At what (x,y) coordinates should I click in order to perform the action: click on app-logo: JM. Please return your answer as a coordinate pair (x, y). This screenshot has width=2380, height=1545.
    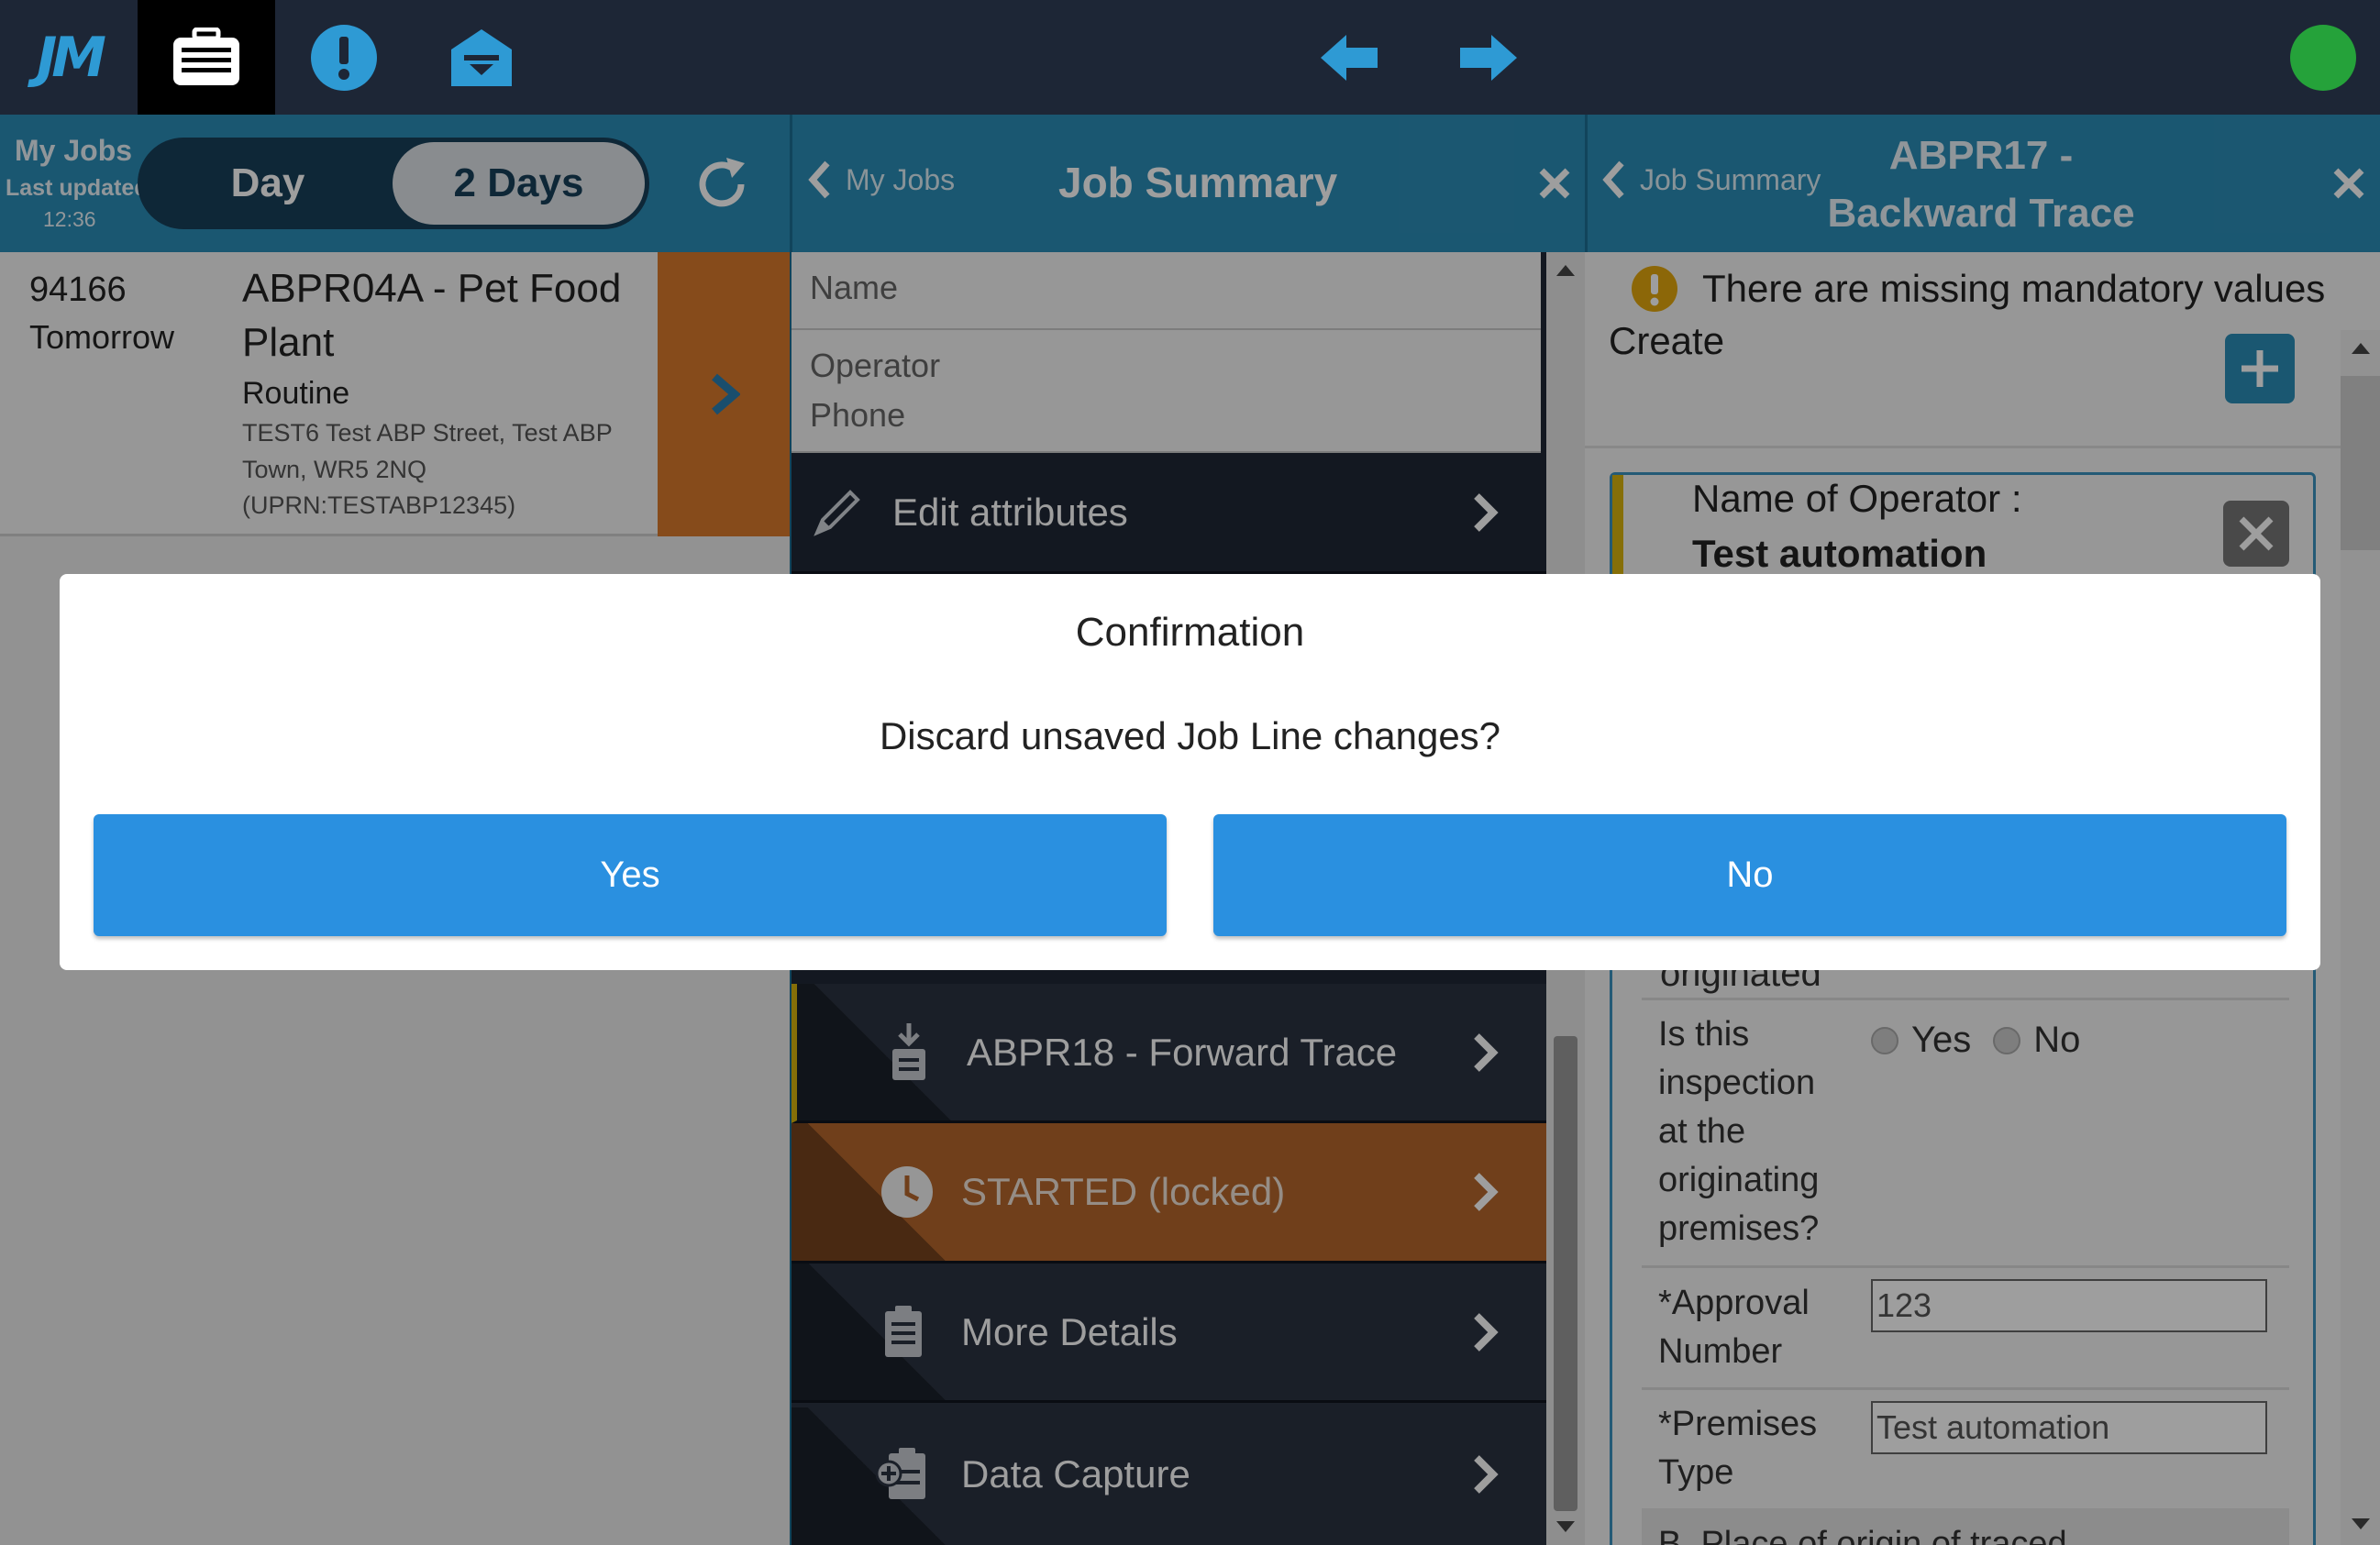
    Looking at the image, I should click on (69, 57).